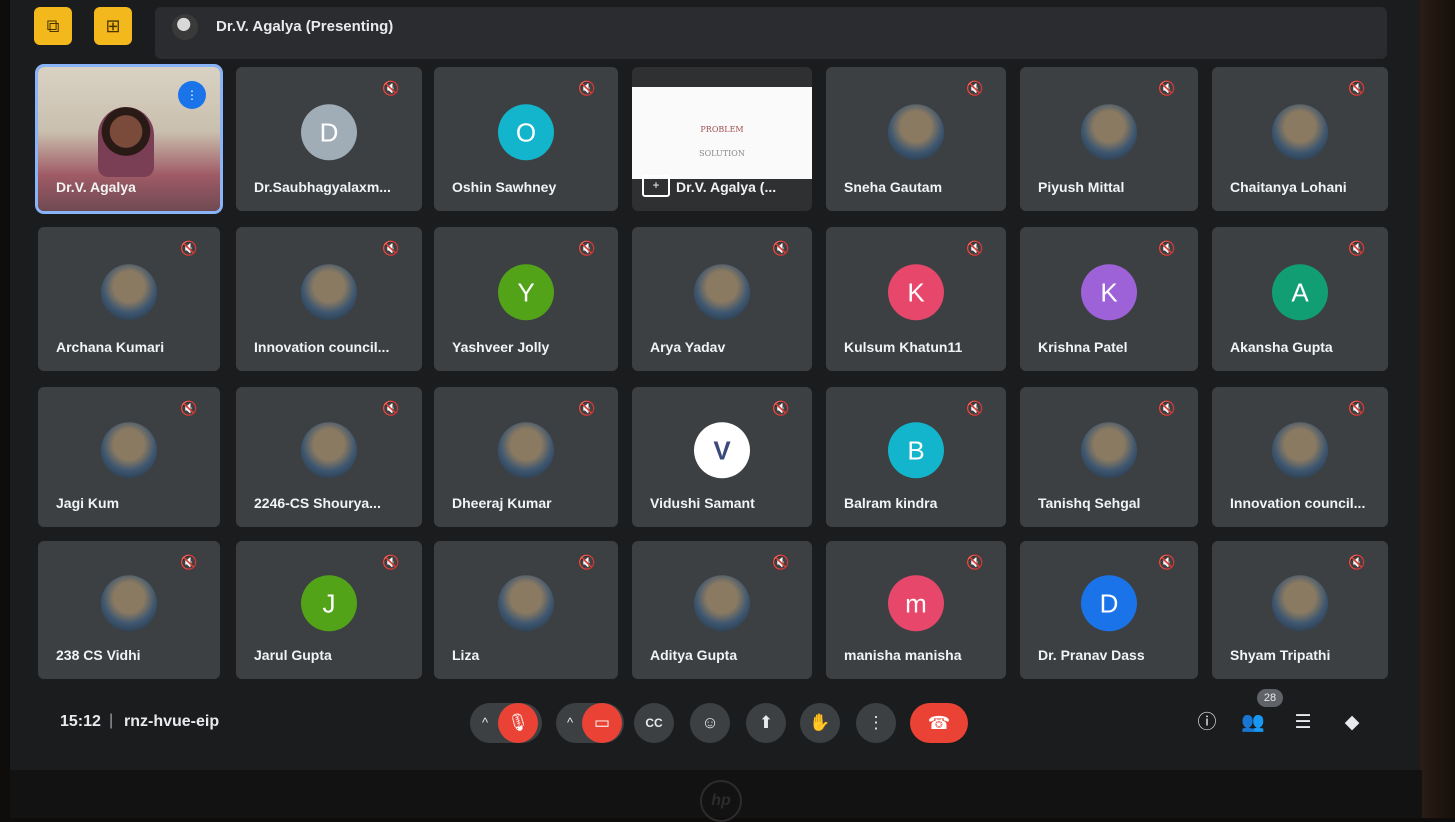  Describe the element at coordinates (688, 347) in the screenshot. I see `participant-name: Arya Yadav` at that location.